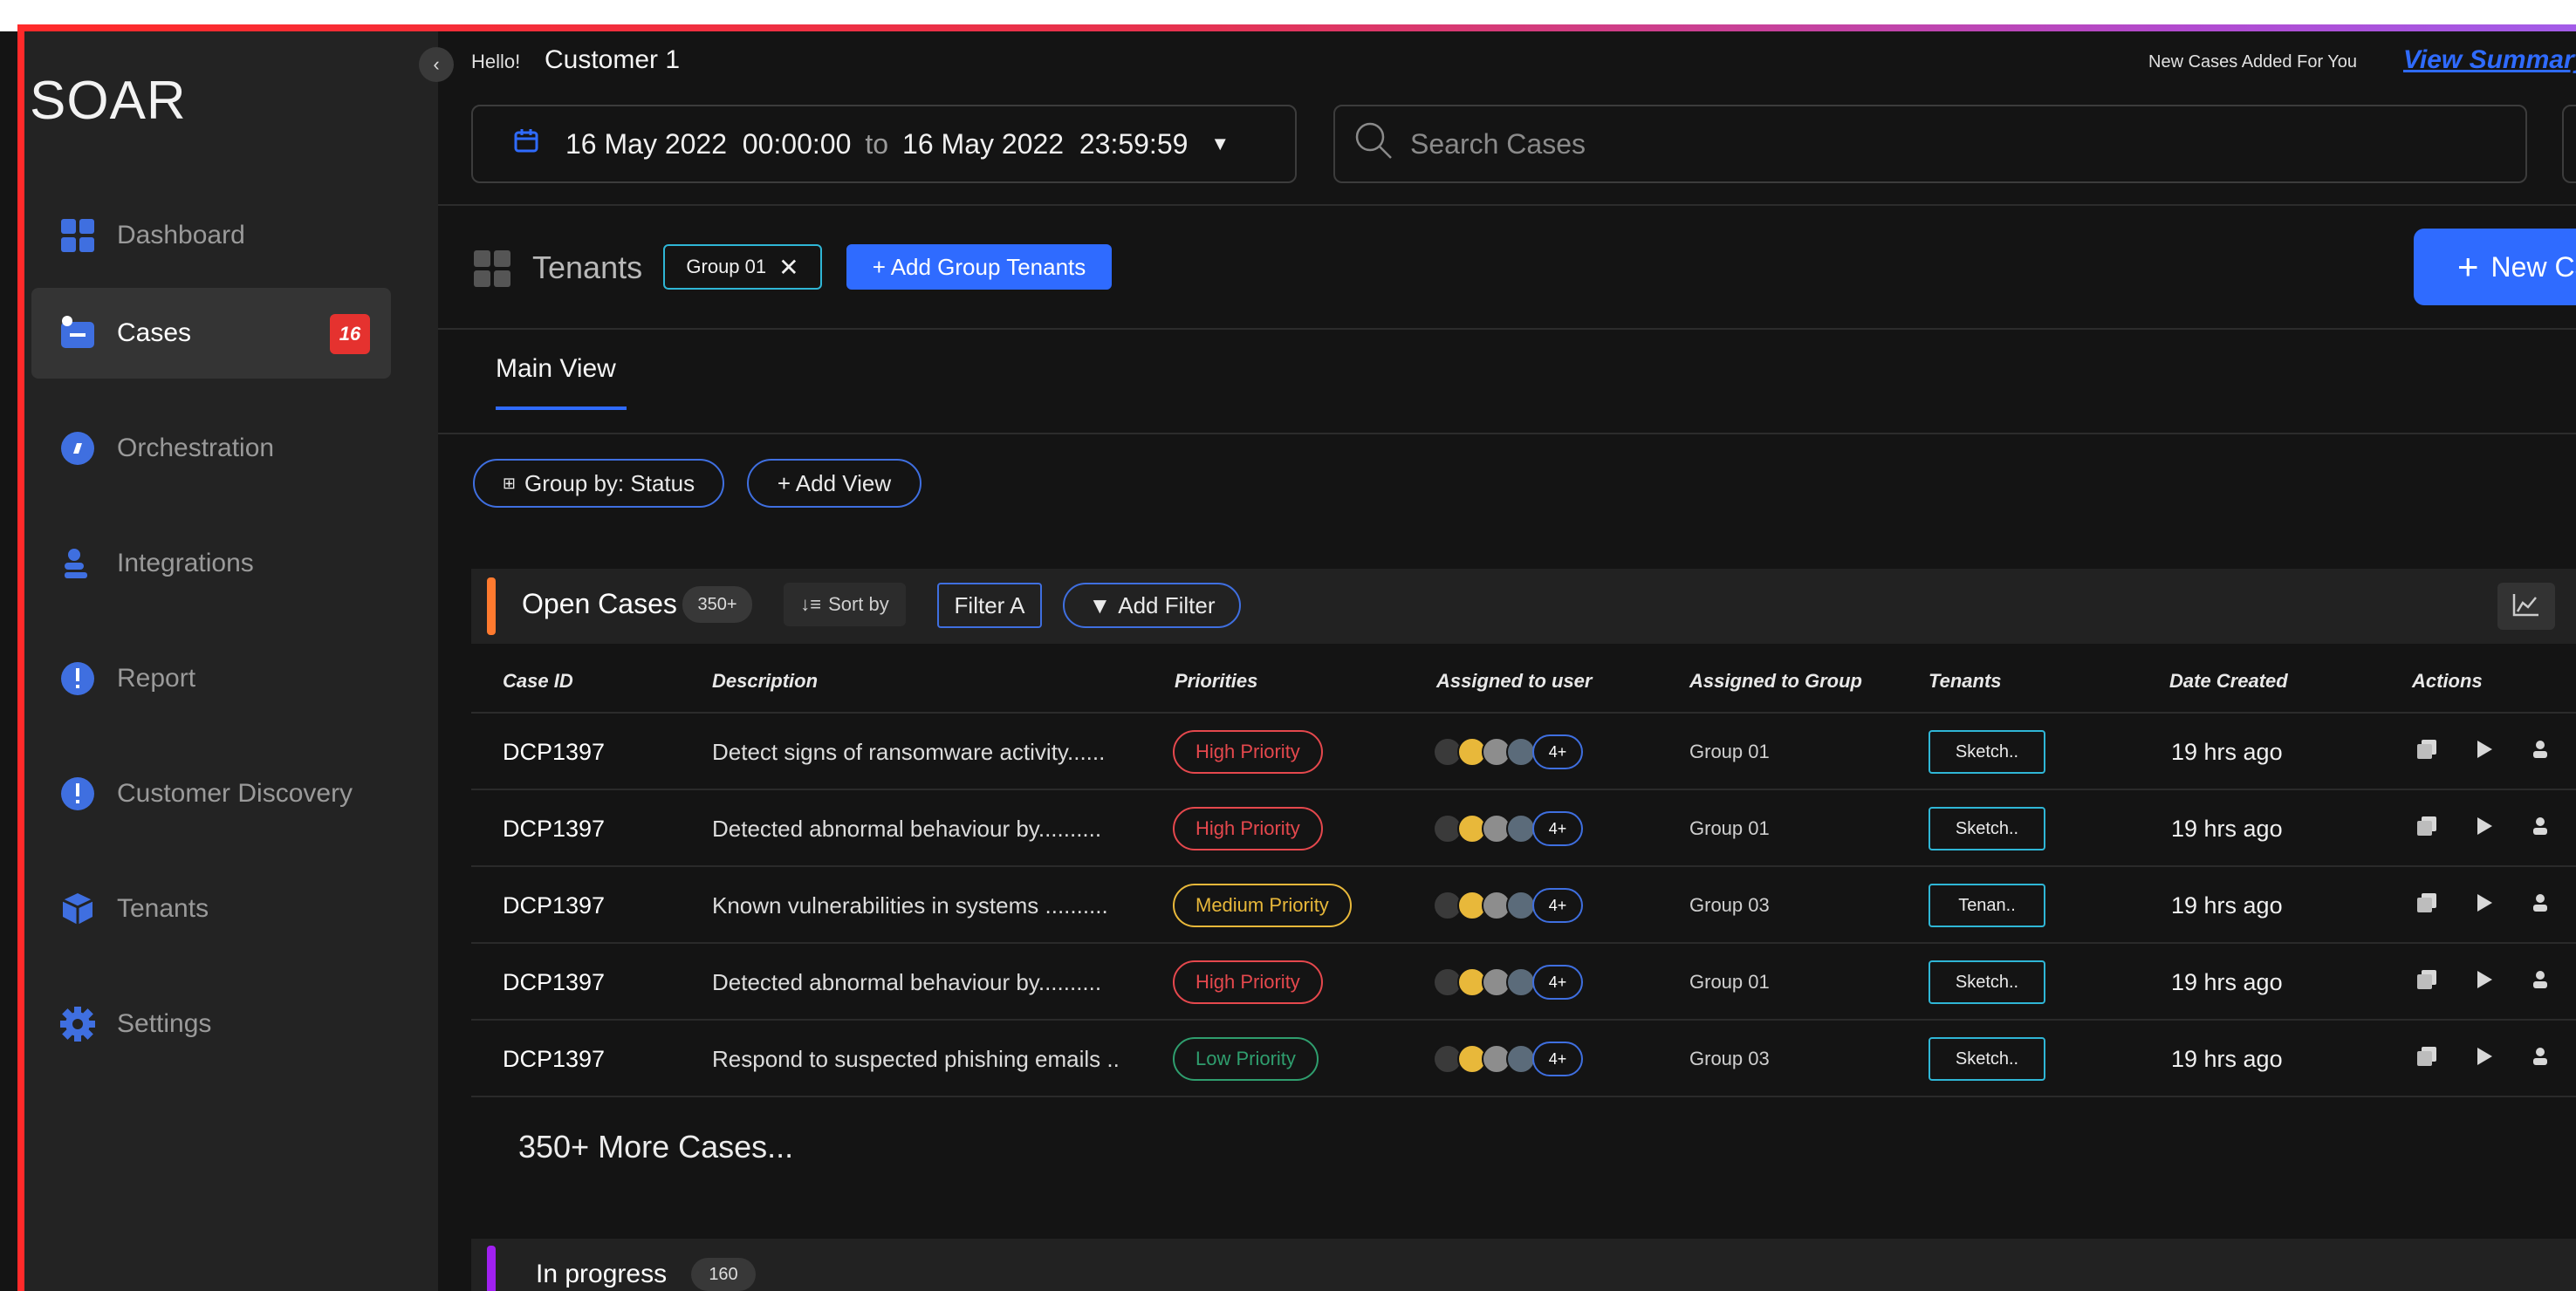 The width and height of the screenshot is (2576, 1291). I want to click on sidebar-item-customer-discovery: Customer Discovery, so click(211, 793).